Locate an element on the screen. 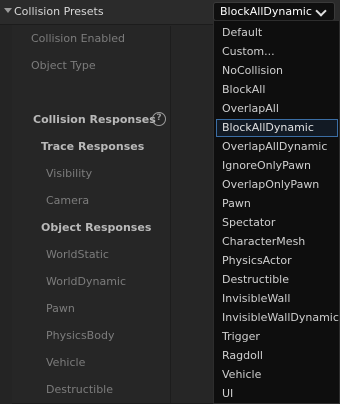 The image size is (340, 404). dropdown-option-blockalldynamic: BlockAllDynamic is located at coordinates (277, 128).